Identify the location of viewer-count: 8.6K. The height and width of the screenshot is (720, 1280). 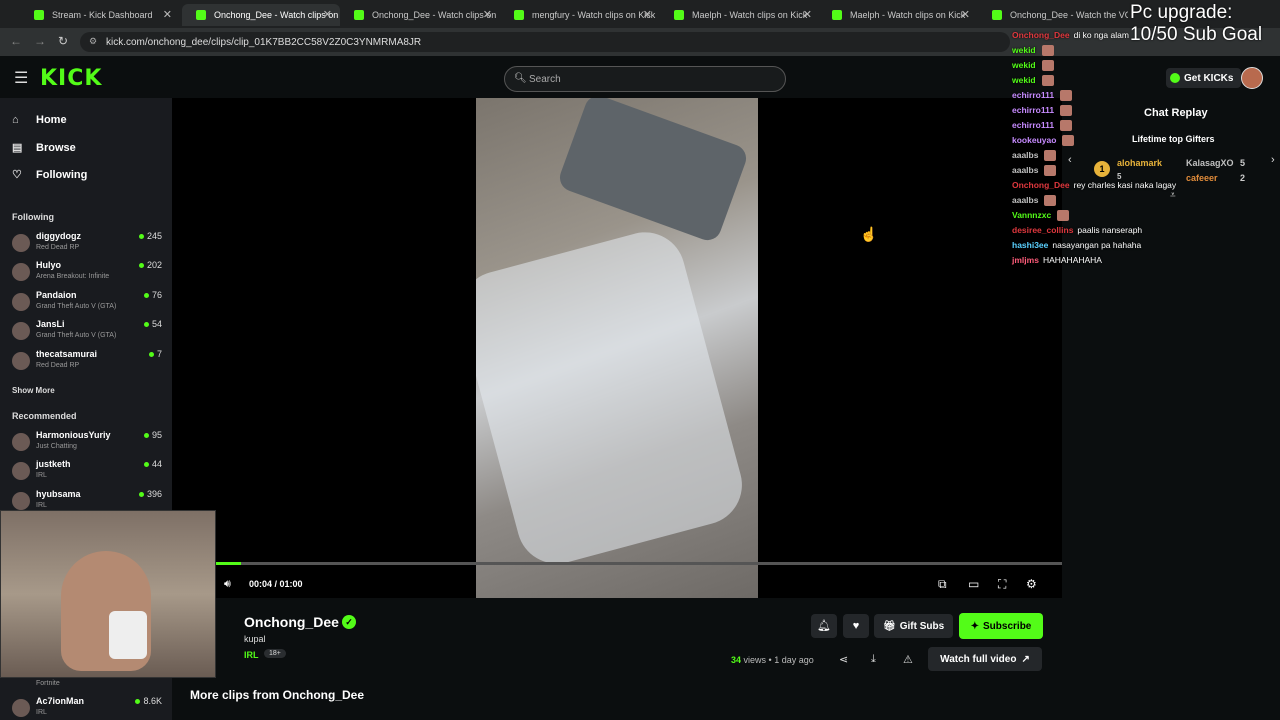
(148, 701).